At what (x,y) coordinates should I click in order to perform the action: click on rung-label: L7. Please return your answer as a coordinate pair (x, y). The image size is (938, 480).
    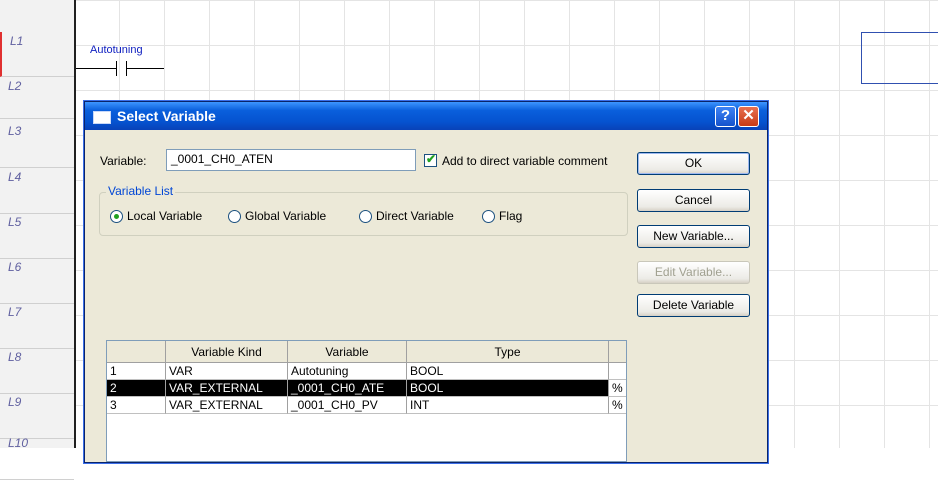
    Looking at the image, I should click on (15, 312).